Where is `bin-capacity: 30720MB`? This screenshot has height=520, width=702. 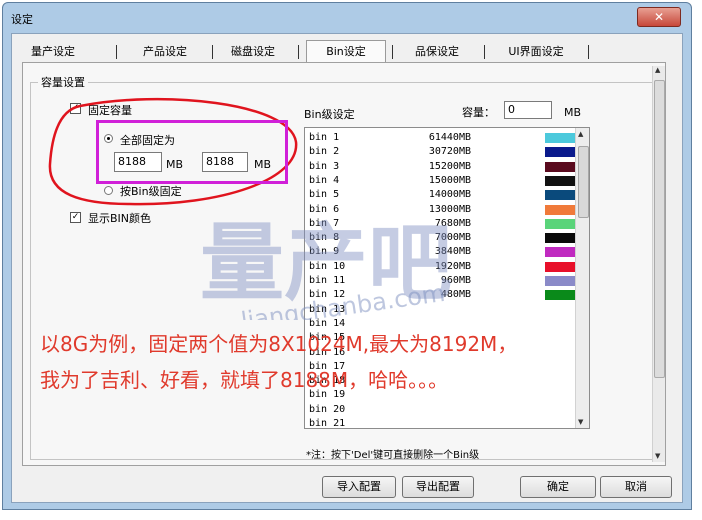 bin-capacity: 30720MB is located at coordinates (449, 152).